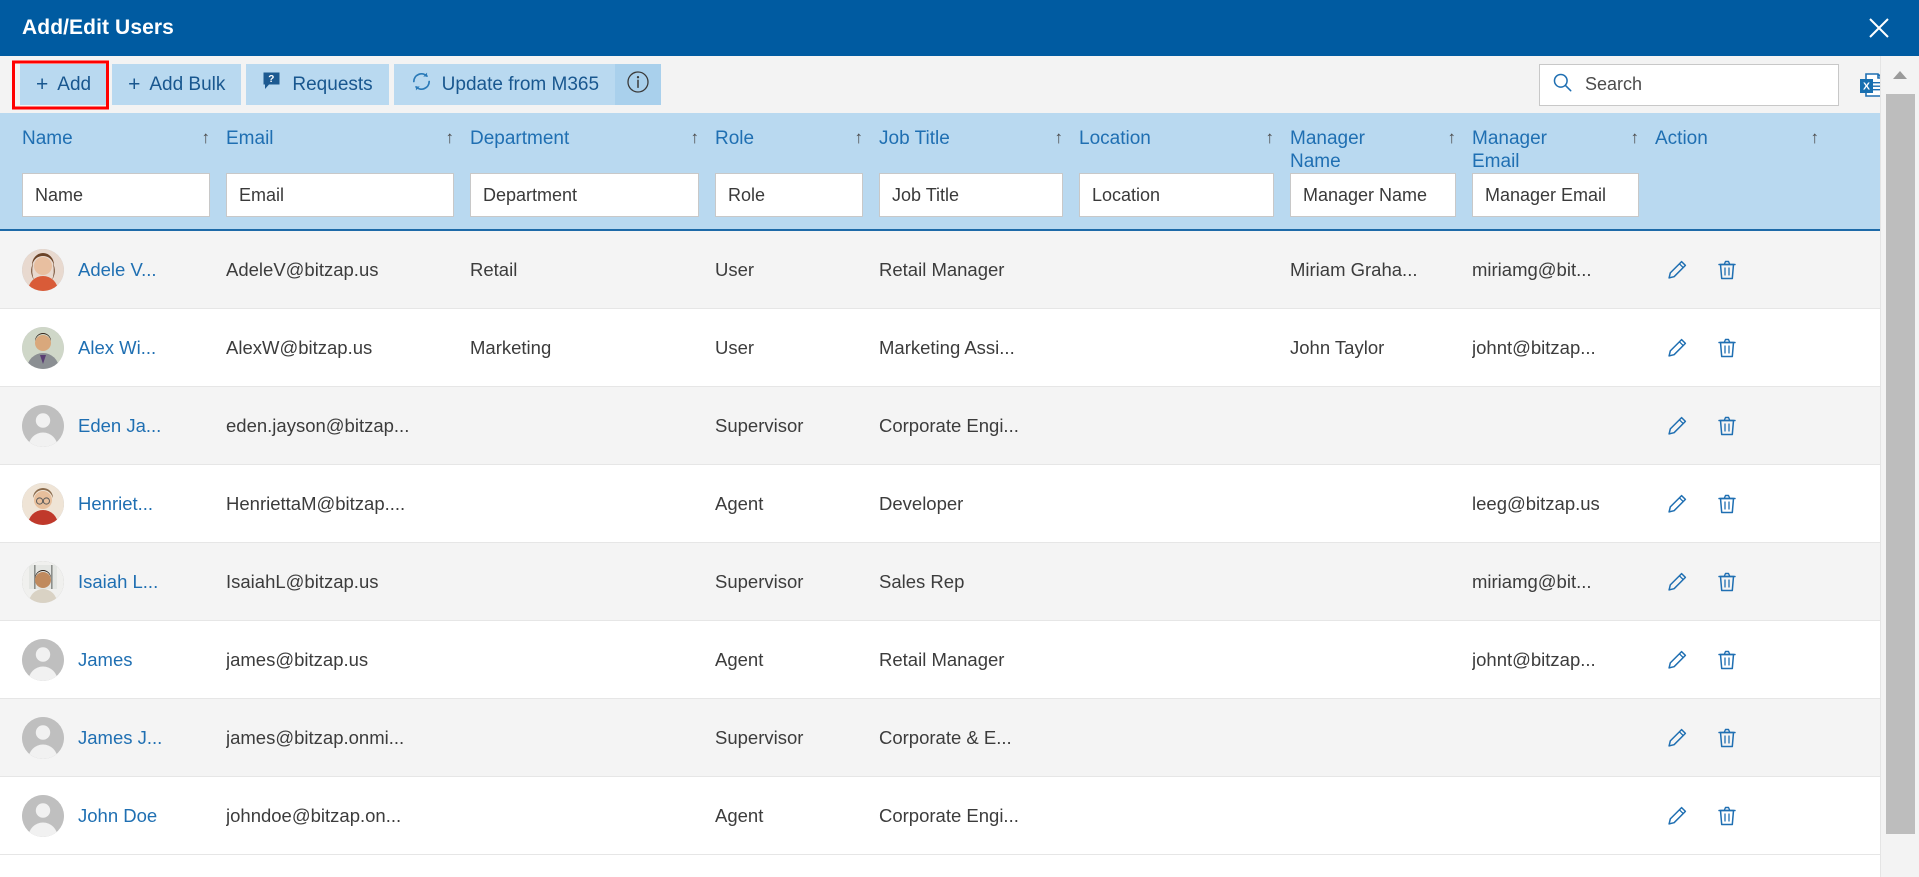 Image resolution: width=1919 pixels, height=877 pixels. I want to click on plus-icon: +, so click(42, 84).